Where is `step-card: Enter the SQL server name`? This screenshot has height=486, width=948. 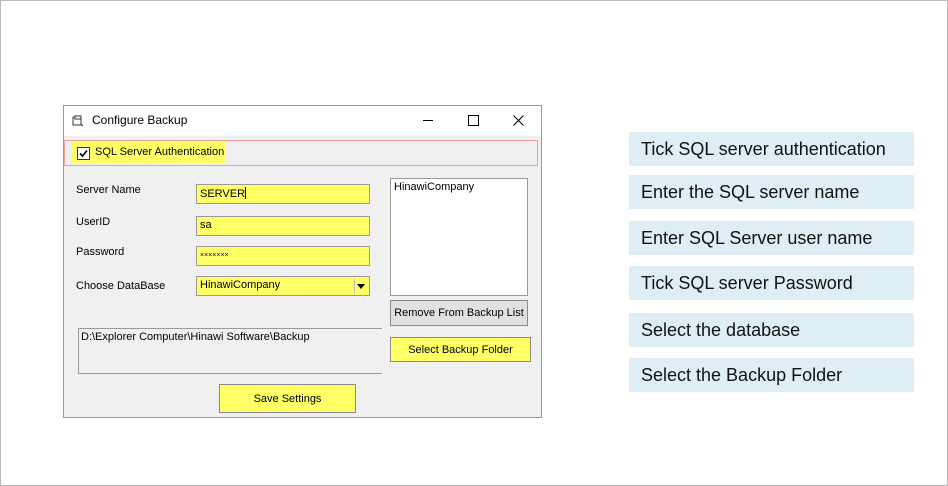
step-card: Enter the SQL server name is located at coordinates (771, 192).